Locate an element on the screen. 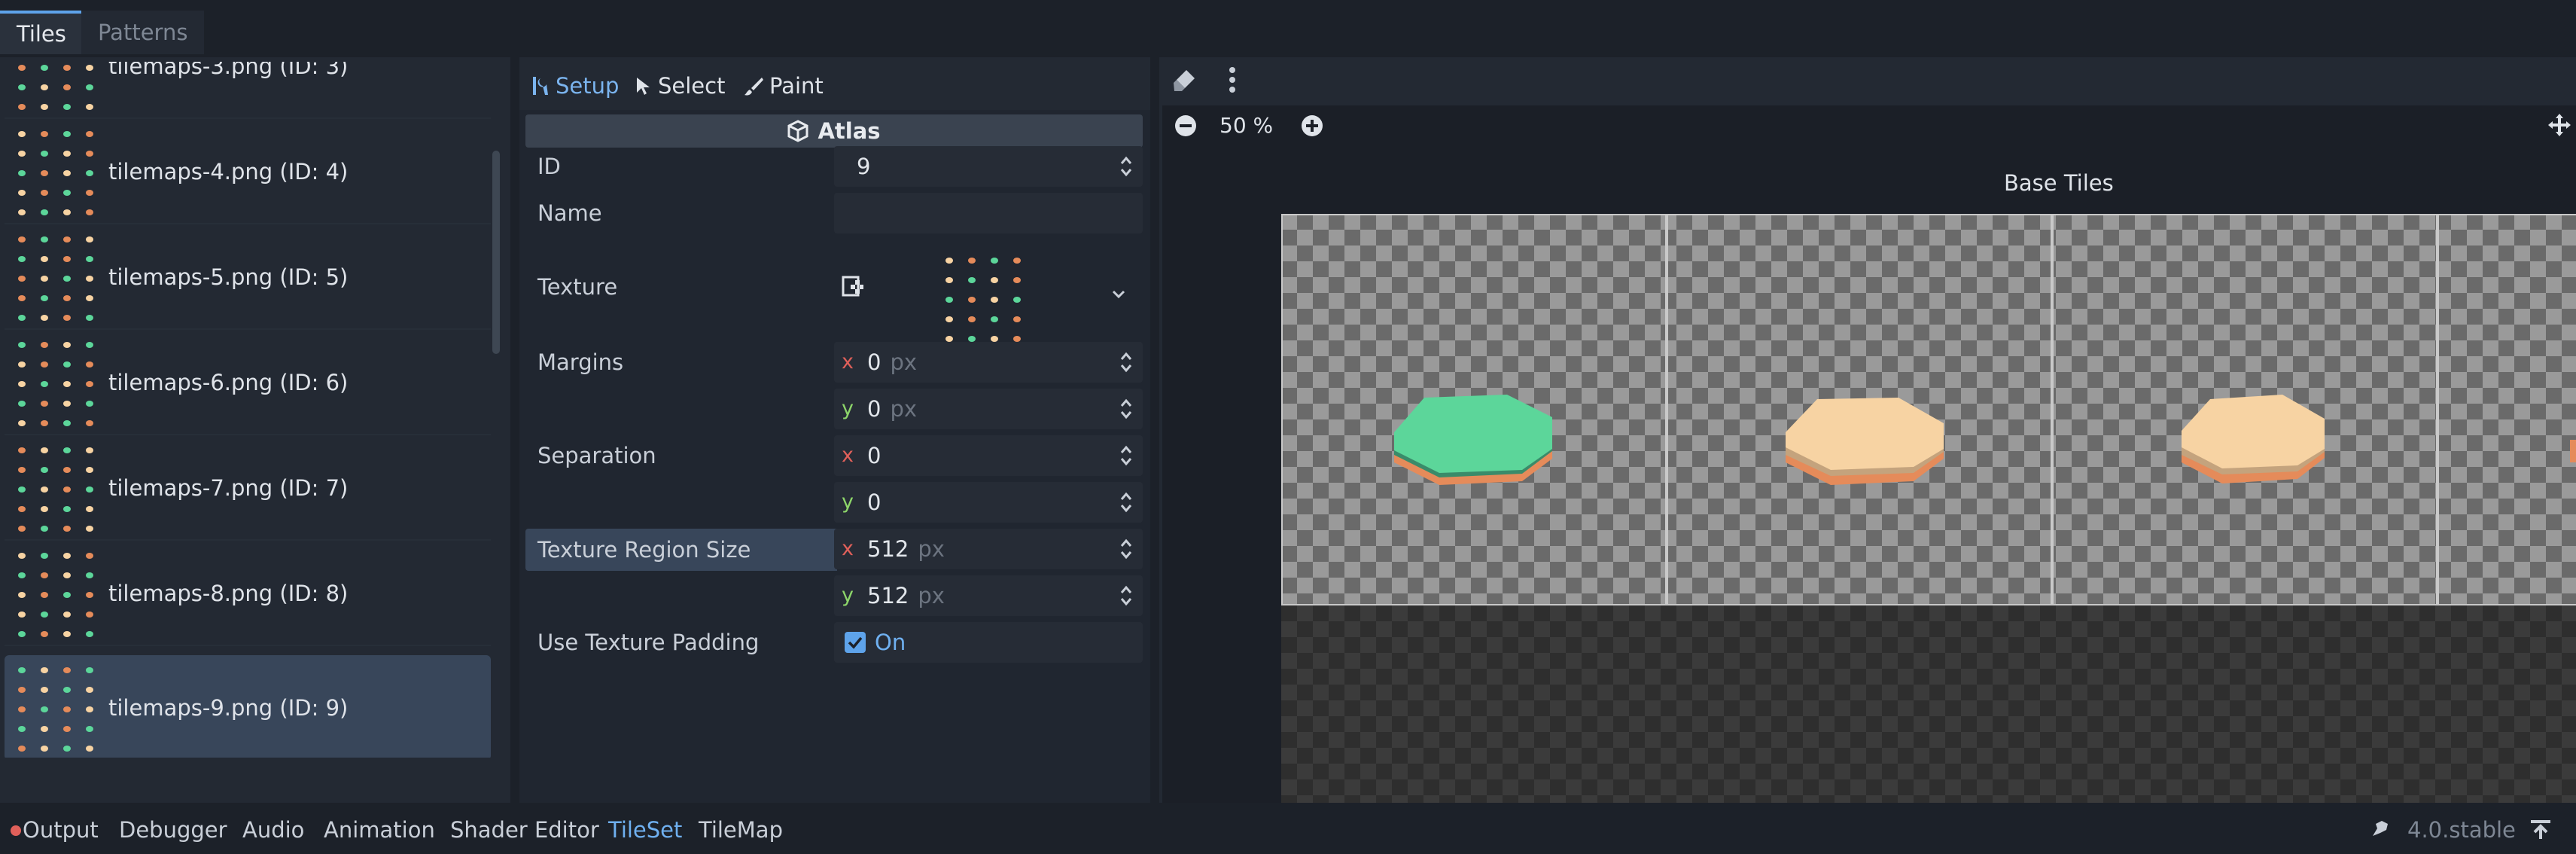 The height and width of the screenshot is (854, 2576). x-axis-label: x is located at coordinates (848, 455).